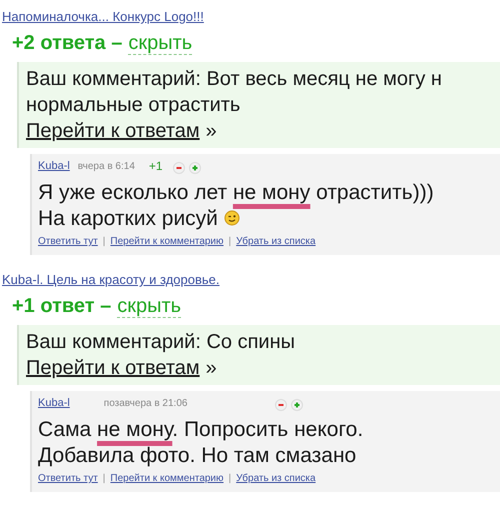 Image resolution: width=500 pixels, height=514 pixels. I want to click on comment-time: вчера в 6:14, so click(106, 167).